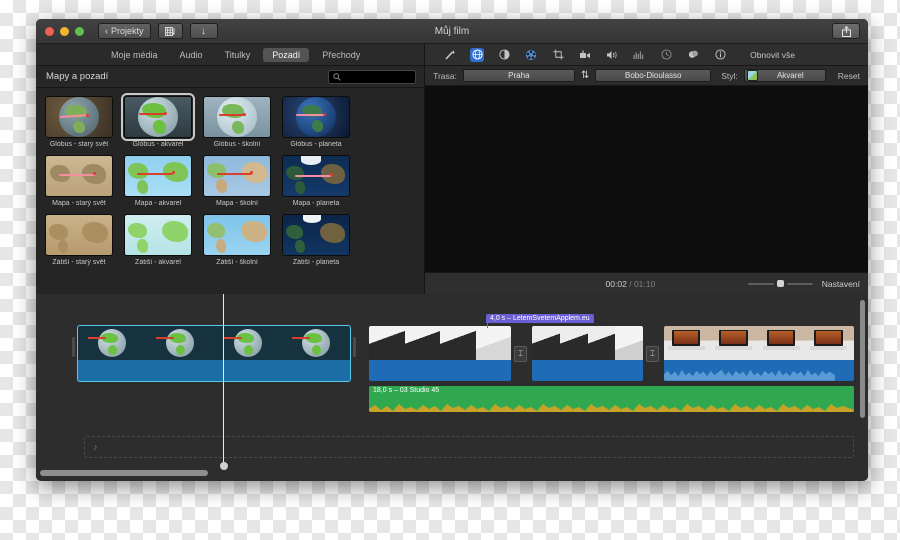 The width and height of the screenshot is (900, 540). What do you see at coordinates (214, 353) in the screenshot?
I see `timeline-clip-globe` at bounding box center [214, 353].